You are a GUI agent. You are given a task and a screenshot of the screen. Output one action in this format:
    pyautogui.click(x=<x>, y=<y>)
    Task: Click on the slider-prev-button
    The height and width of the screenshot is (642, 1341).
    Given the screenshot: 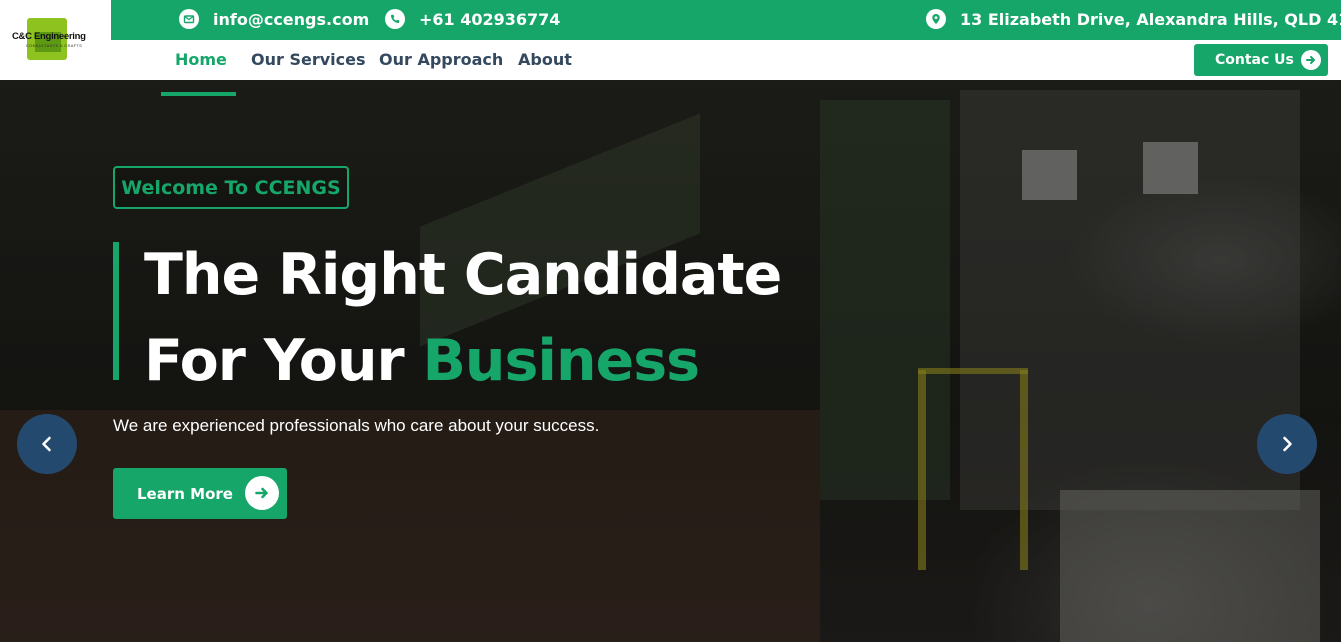 What is the action you would take?
    pyautogui.click(x=47, y=444)
    